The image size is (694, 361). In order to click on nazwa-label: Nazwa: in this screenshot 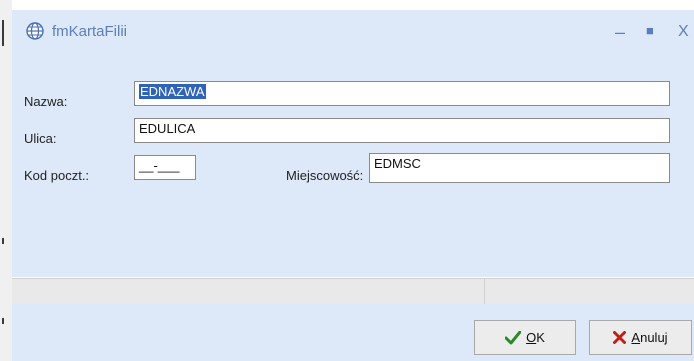, I will do `click(46, 101)`.